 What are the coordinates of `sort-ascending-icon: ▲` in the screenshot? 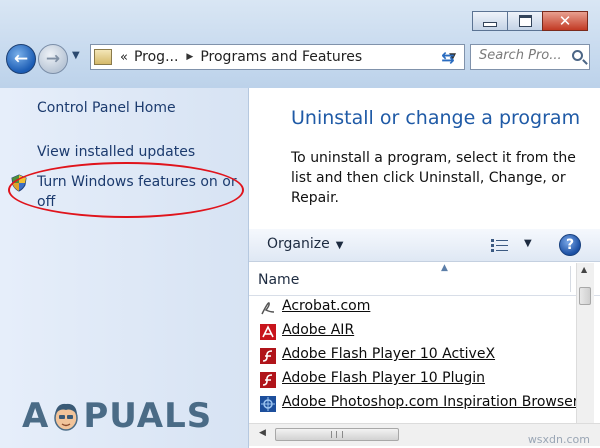 It's located at (444, 268).